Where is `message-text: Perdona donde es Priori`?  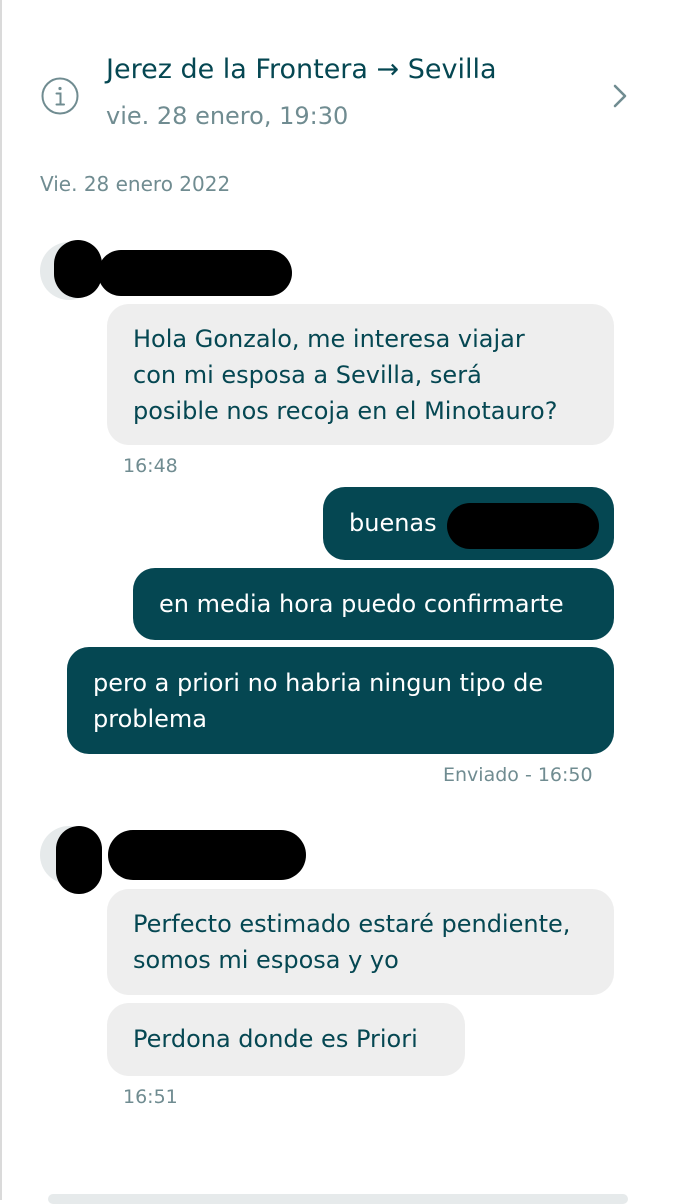 message-text: Perdona donde es Priori is located at coordinates (275, 1039).